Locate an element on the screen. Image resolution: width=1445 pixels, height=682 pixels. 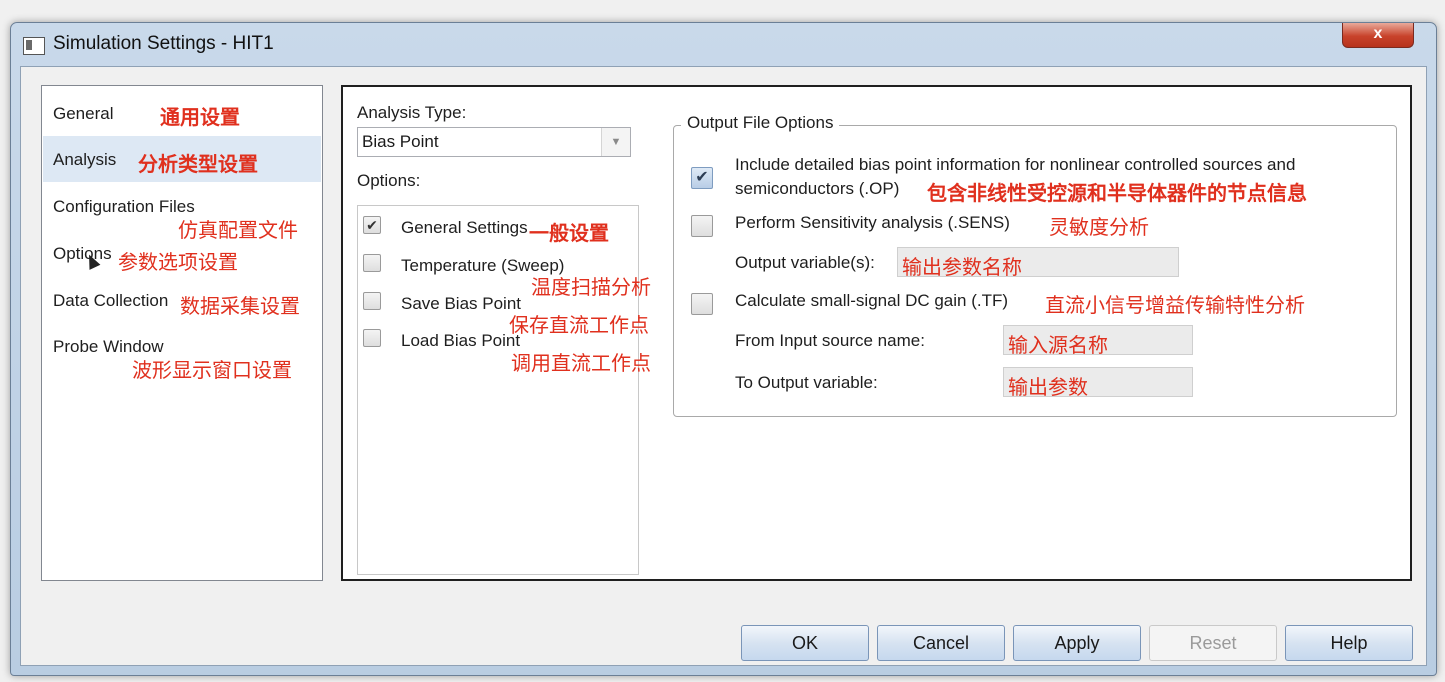
annotation-general-settings: 一般设置 is located at coordinates (569, 234).